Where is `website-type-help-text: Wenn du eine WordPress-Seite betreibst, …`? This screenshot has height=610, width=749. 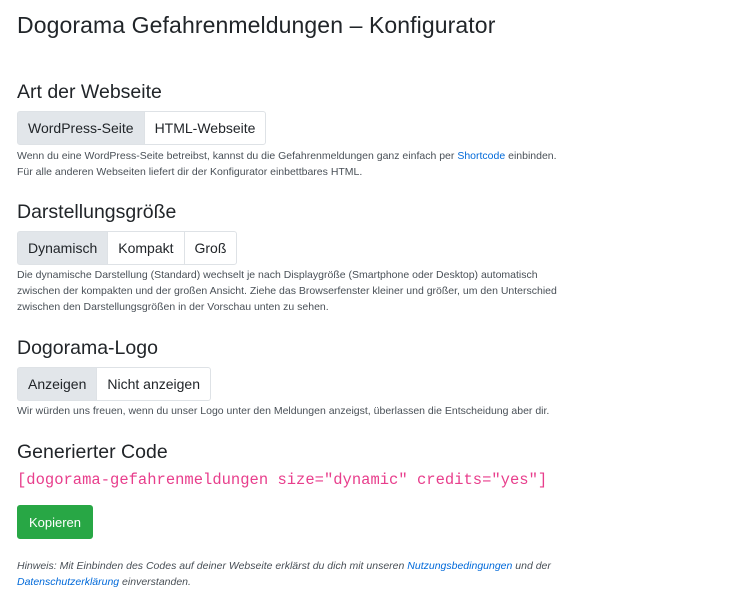 website-type-help-text: Wenn du eine WordPress-Seite betreibst, … is located at coordinates (237, 156).